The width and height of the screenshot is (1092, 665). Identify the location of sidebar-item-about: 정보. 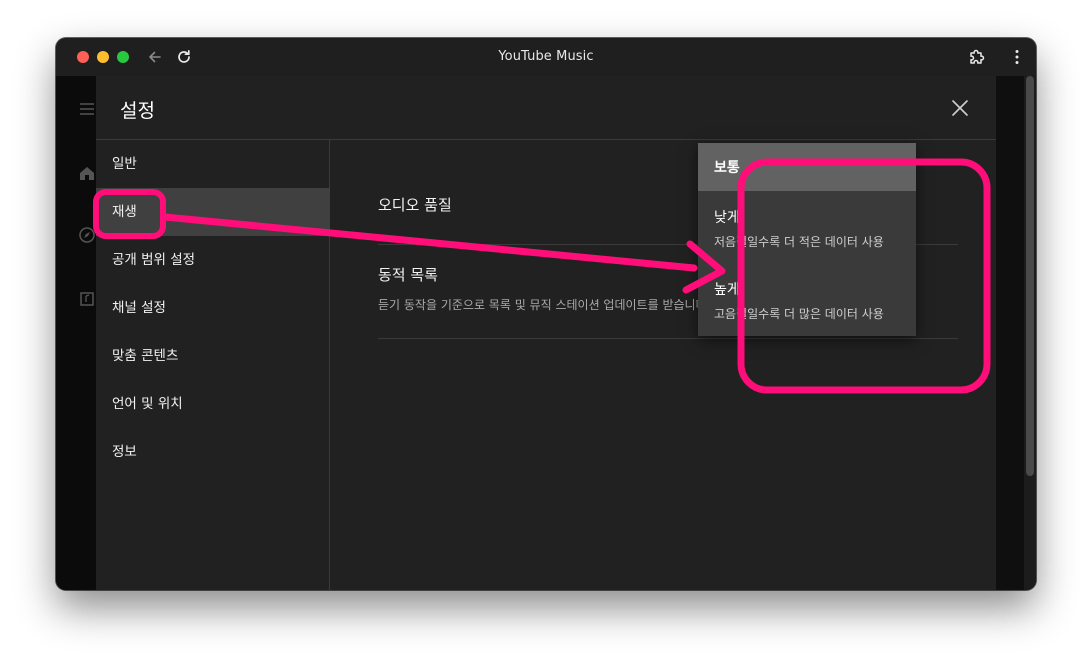
(213, 452).